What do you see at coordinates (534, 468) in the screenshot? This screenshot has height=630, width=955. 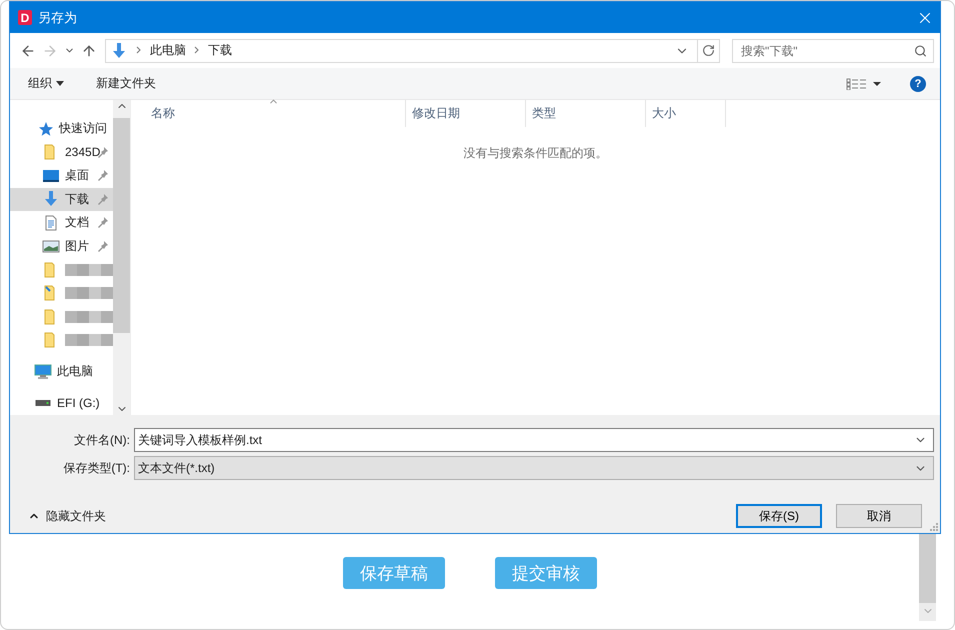 I see `file-type-dropdown: 文本文件(*.txt)` at bounding box center [534, 468].